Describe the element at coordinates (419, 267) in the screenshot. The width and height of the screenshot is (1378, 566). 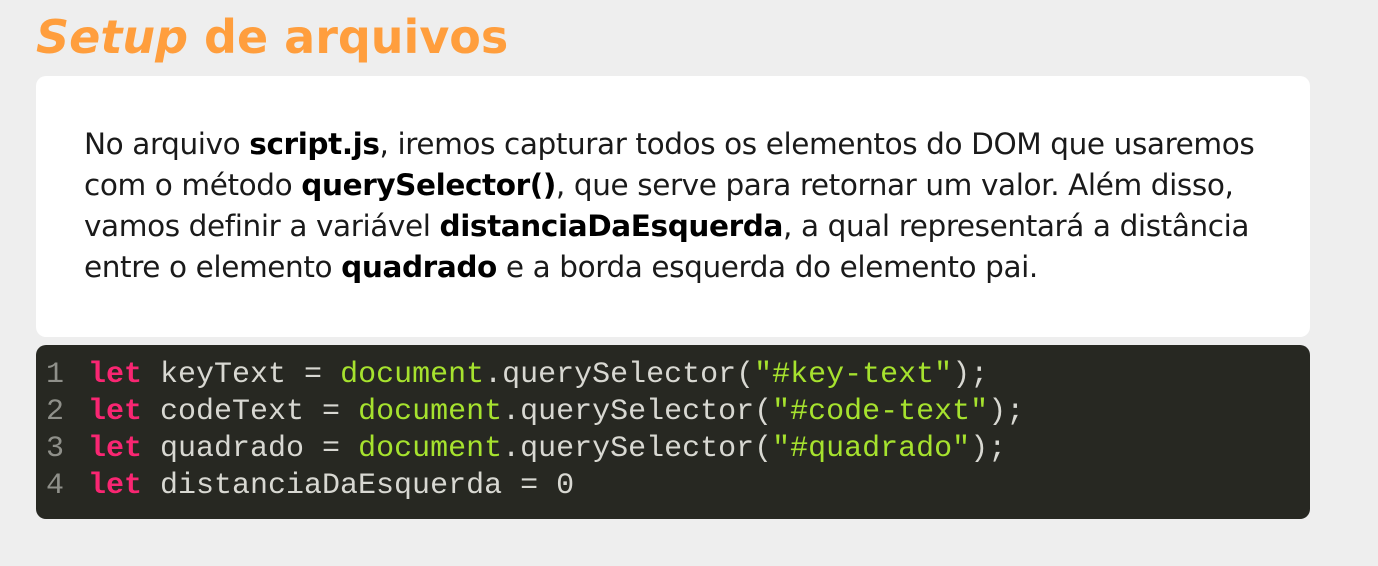
I see `bold-quadrado: quadrado` at that location.